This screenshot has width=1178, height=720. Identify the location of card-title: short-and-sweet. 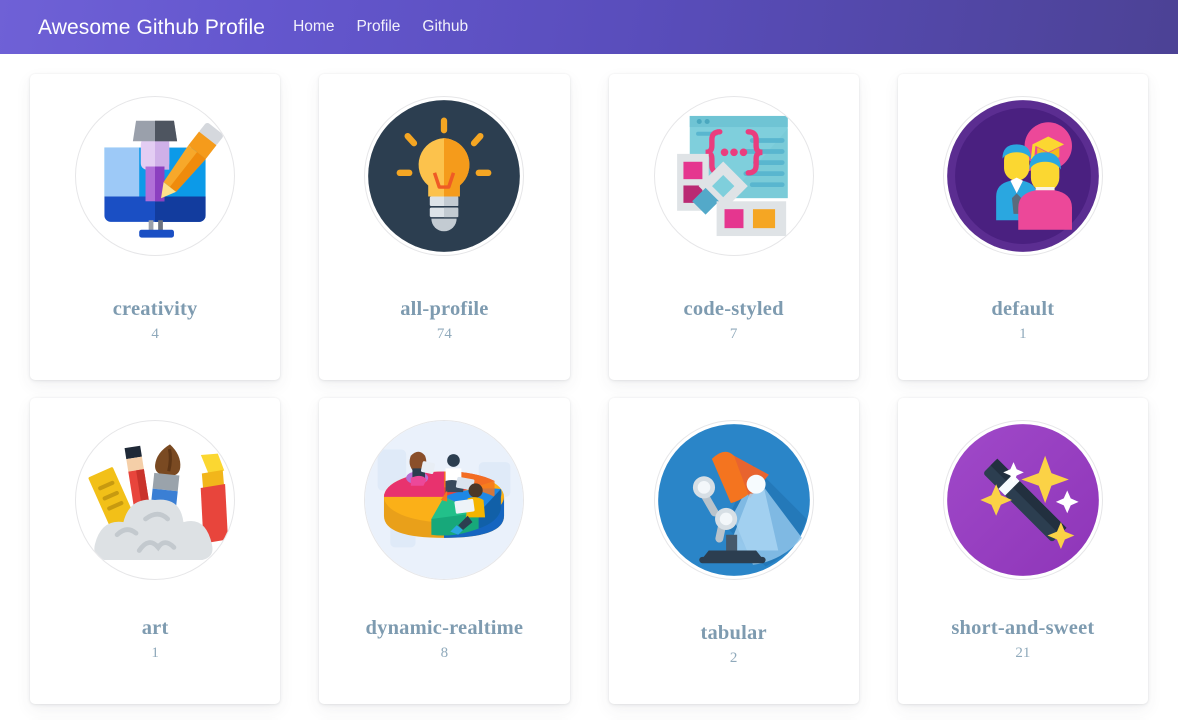
(1023, 628).